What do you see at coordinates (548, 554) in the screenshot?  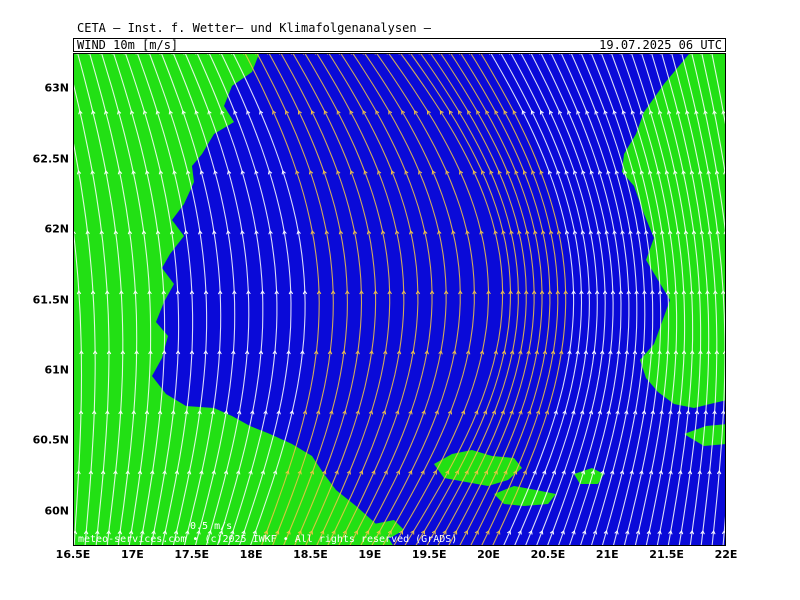 I see `lon-label: 20.5E` at bounding box center [548, 554].